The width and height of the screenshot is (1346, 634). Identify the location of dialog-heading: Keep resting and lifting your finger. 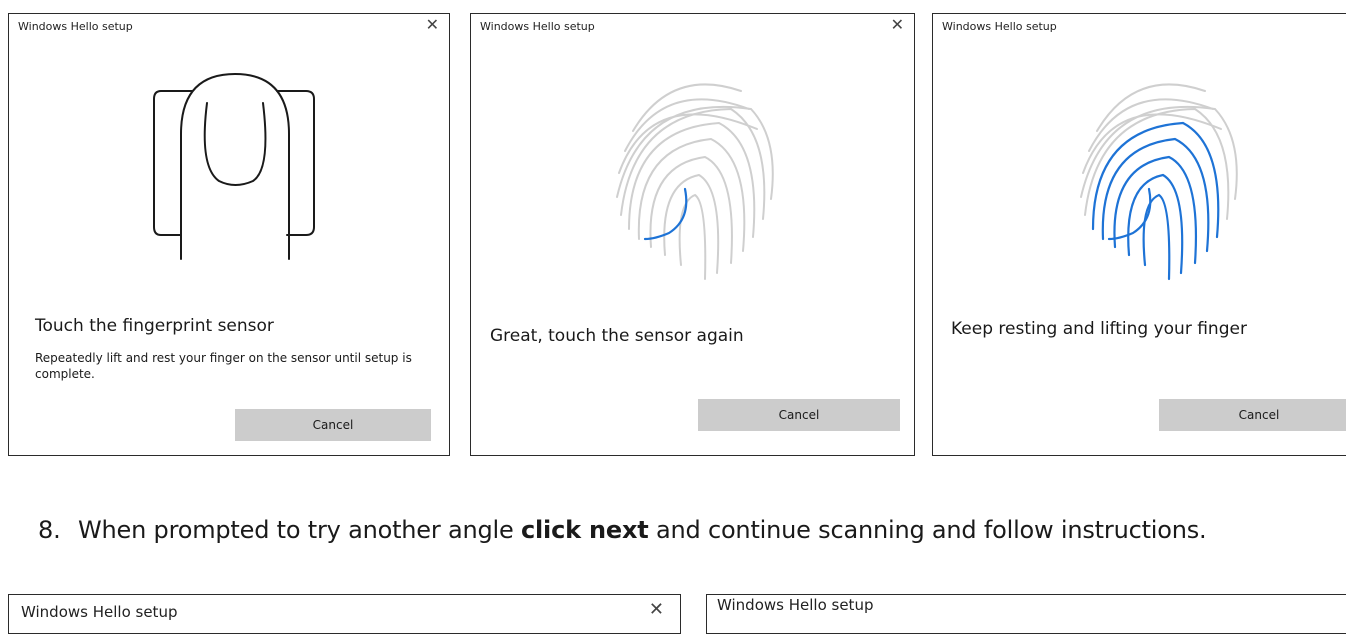
(1099, 329).